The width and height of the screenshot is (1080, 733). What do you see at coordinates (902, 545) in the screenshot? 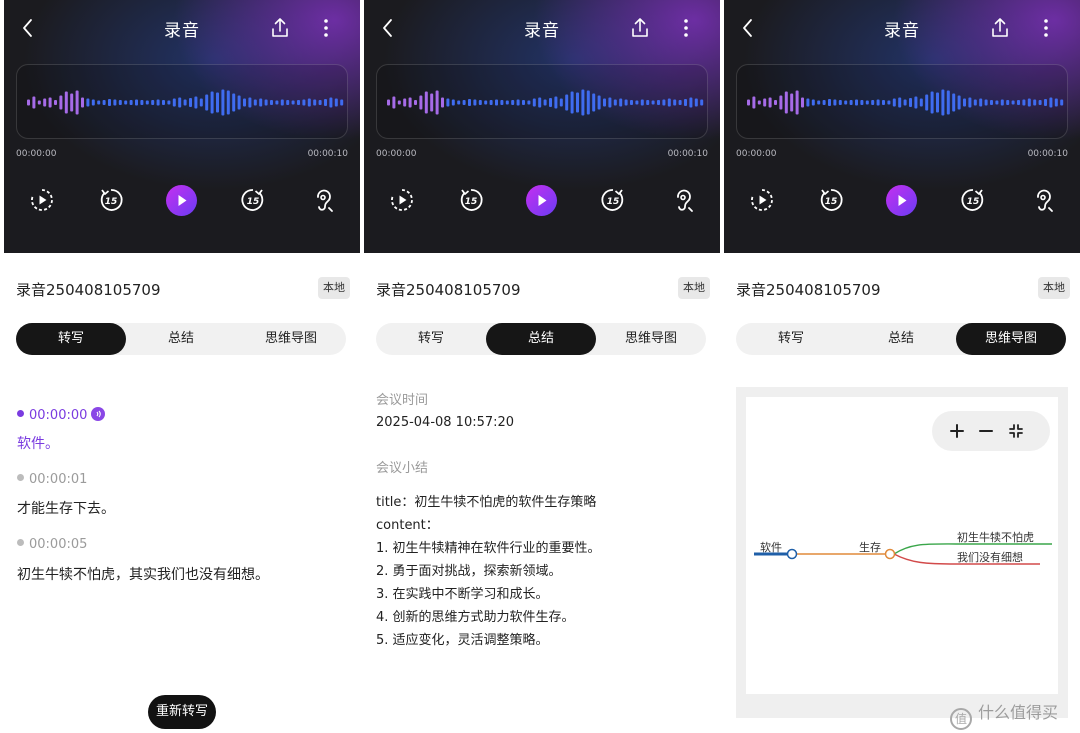
I see `mindmap-canvas: 软件 生存 初生牛犊不怕虎 我们没有细想` at bounding box center [902, 545].